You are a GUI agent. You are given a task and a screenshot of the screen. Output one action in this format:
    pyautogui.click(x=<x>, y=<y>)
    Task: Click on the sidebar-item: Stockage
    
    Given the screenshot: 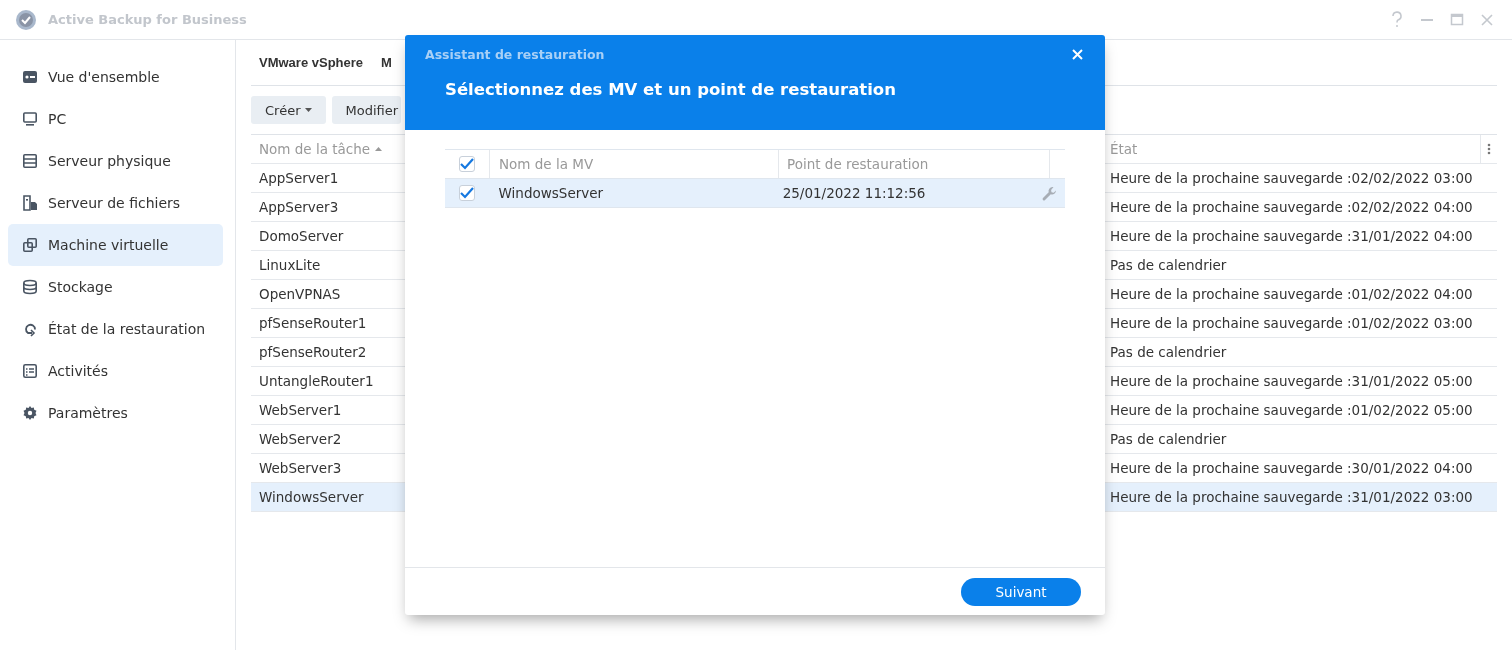 What is the action you would take?
    pyautogui.click(x=115, y=287)
    